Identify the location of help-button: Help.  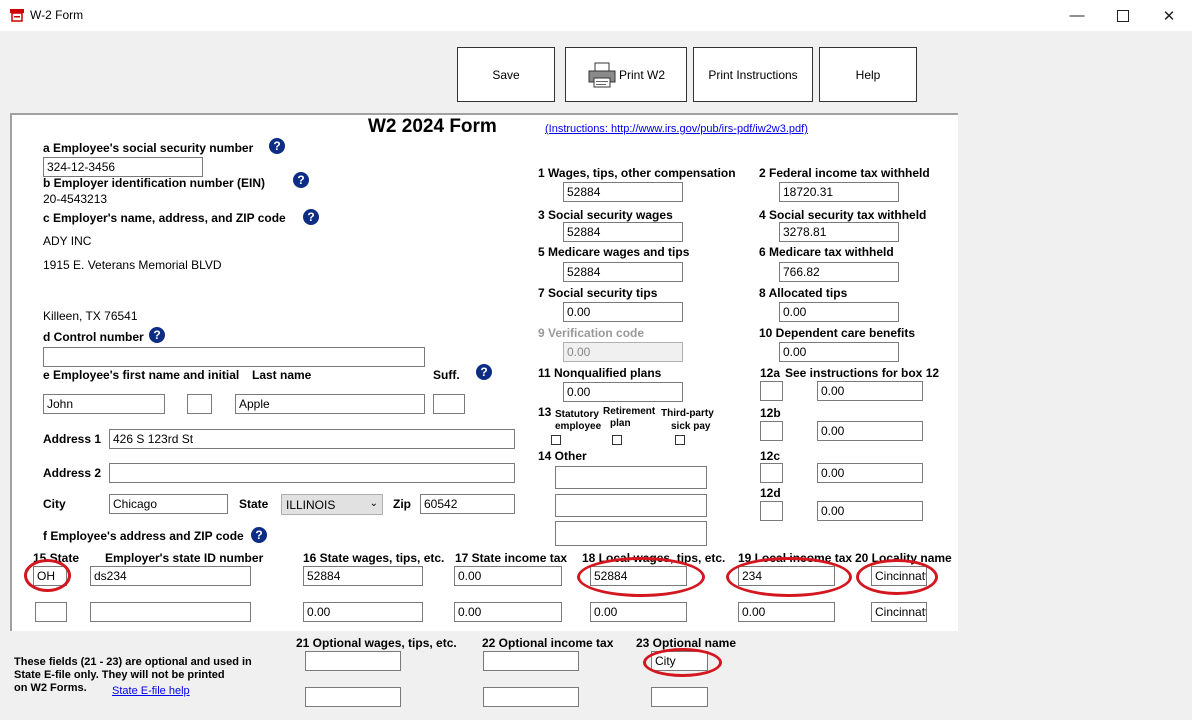
(868, 74).